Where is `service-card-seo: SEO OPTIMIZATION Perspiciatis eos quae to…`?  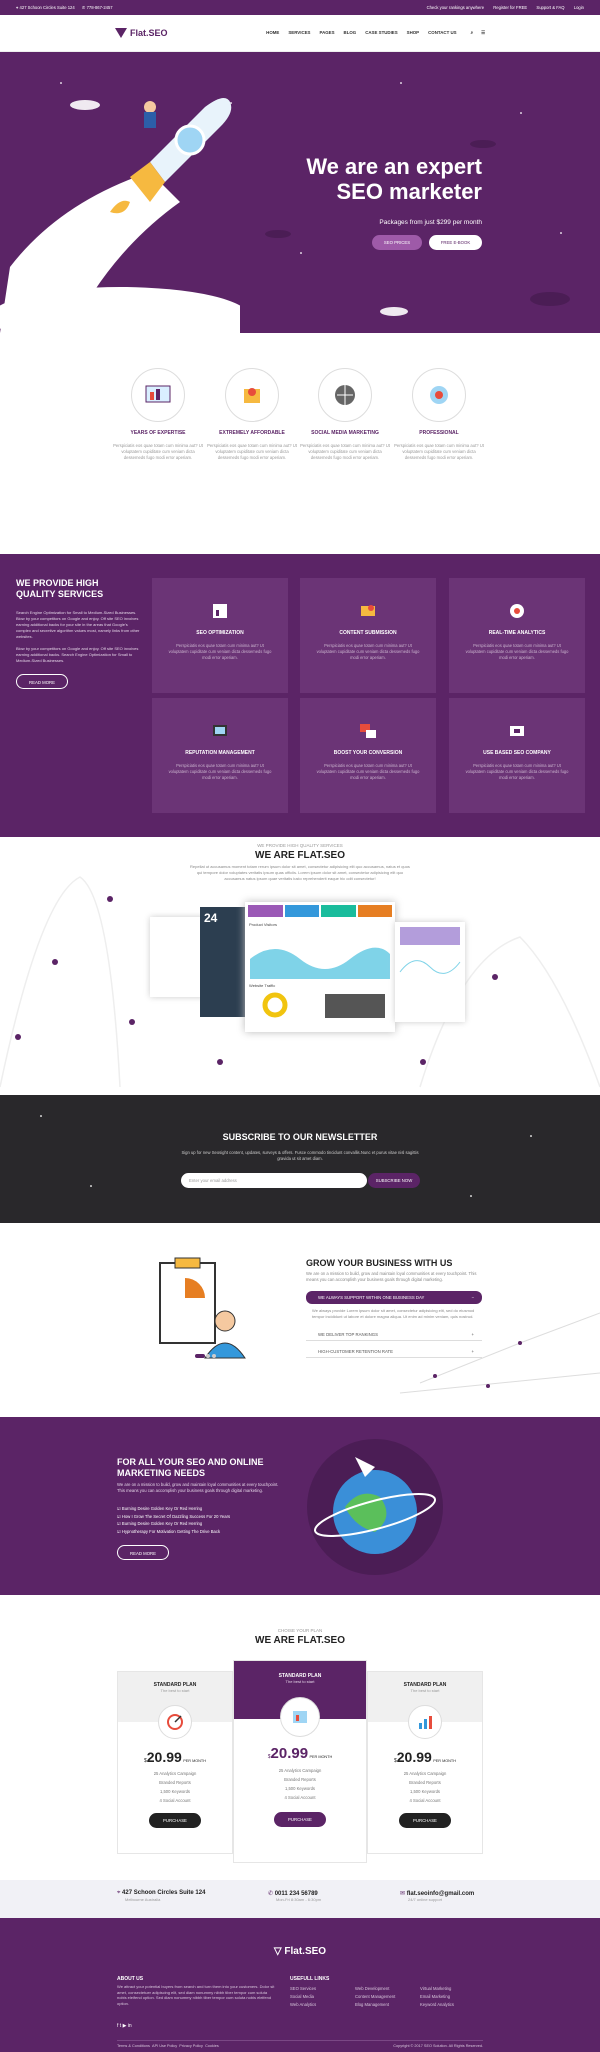
service-card-seo: SEO OPTIMIZATION Perspiciatis eos quae to… is located at coordinates (220, 635).